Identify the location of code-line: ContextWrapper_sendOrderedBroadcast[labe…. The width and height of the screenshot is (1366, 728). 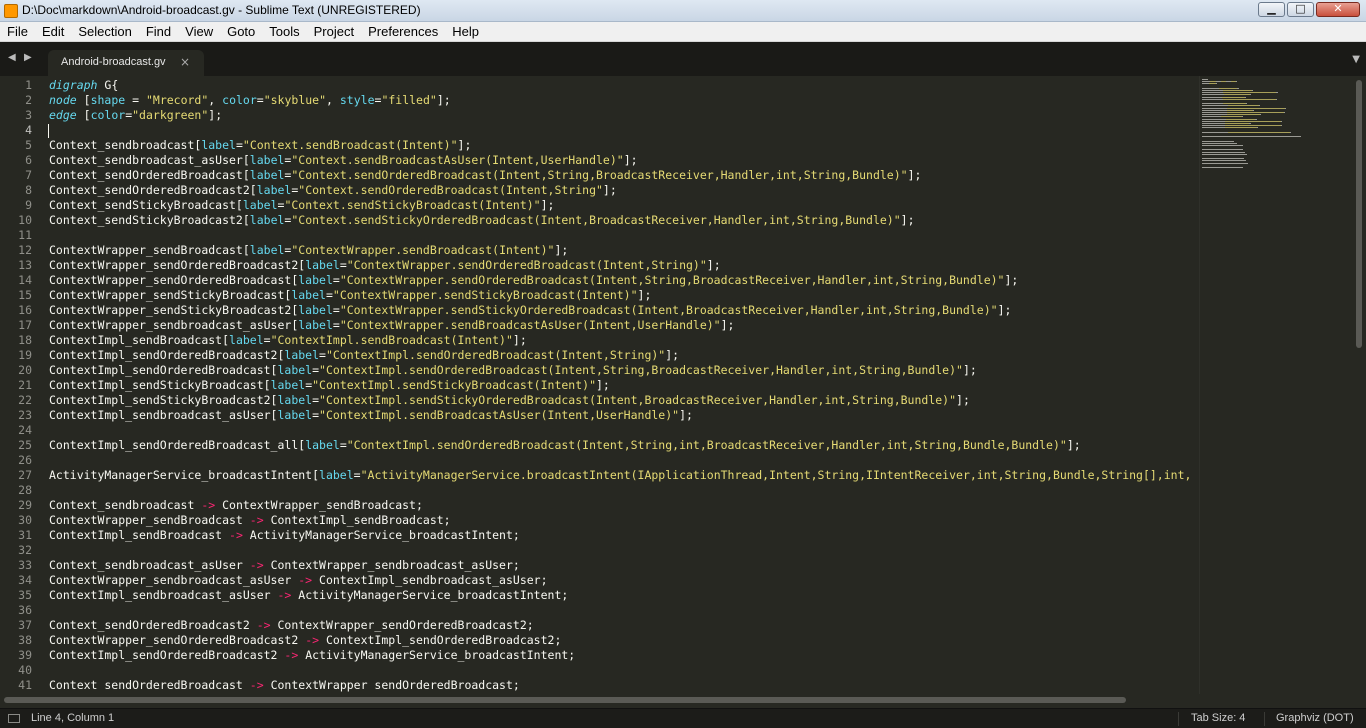
(624, 280).